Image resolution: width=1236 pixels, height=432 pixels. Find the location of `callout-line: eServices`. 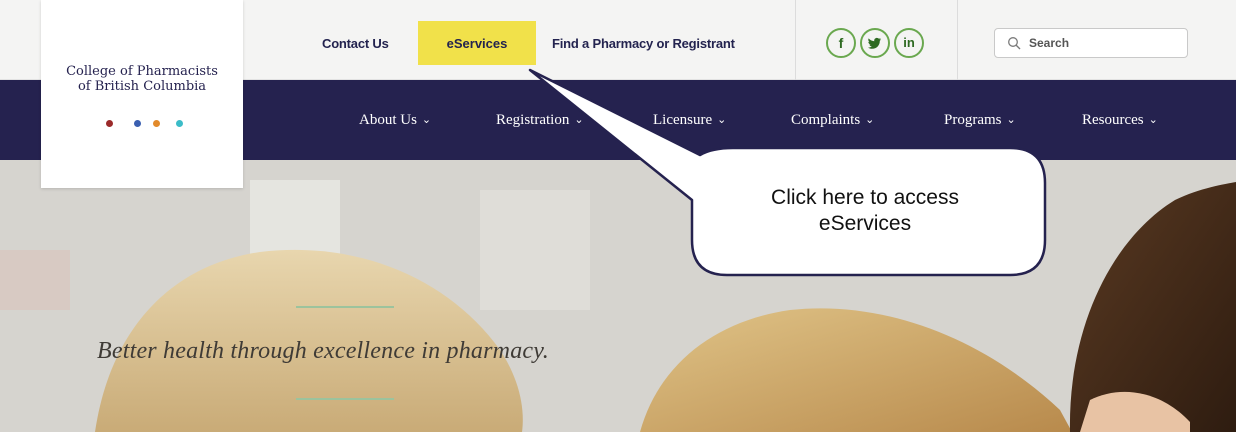

callout-line: eServices is located at coordinates (865, 223).